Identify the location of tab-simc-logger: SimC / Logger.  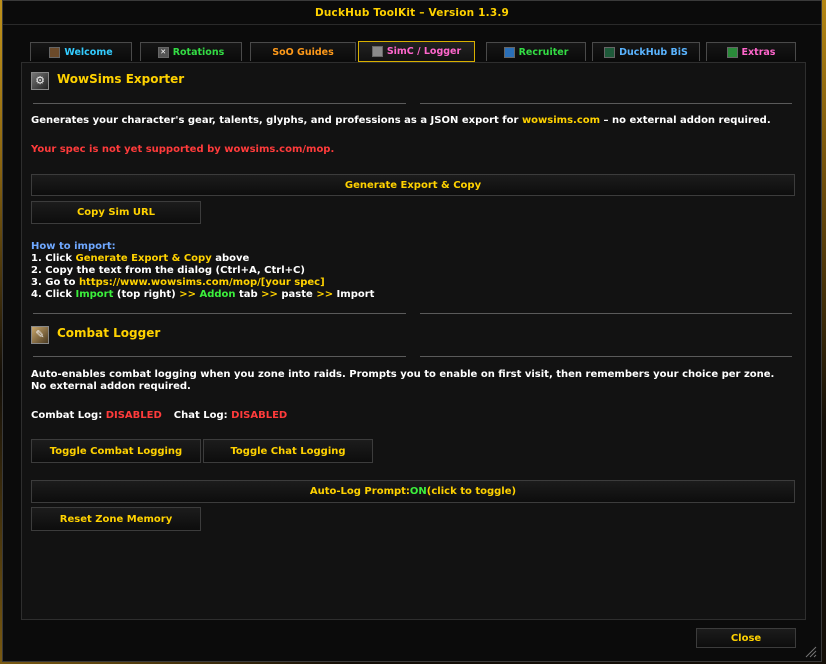
(416, 51).